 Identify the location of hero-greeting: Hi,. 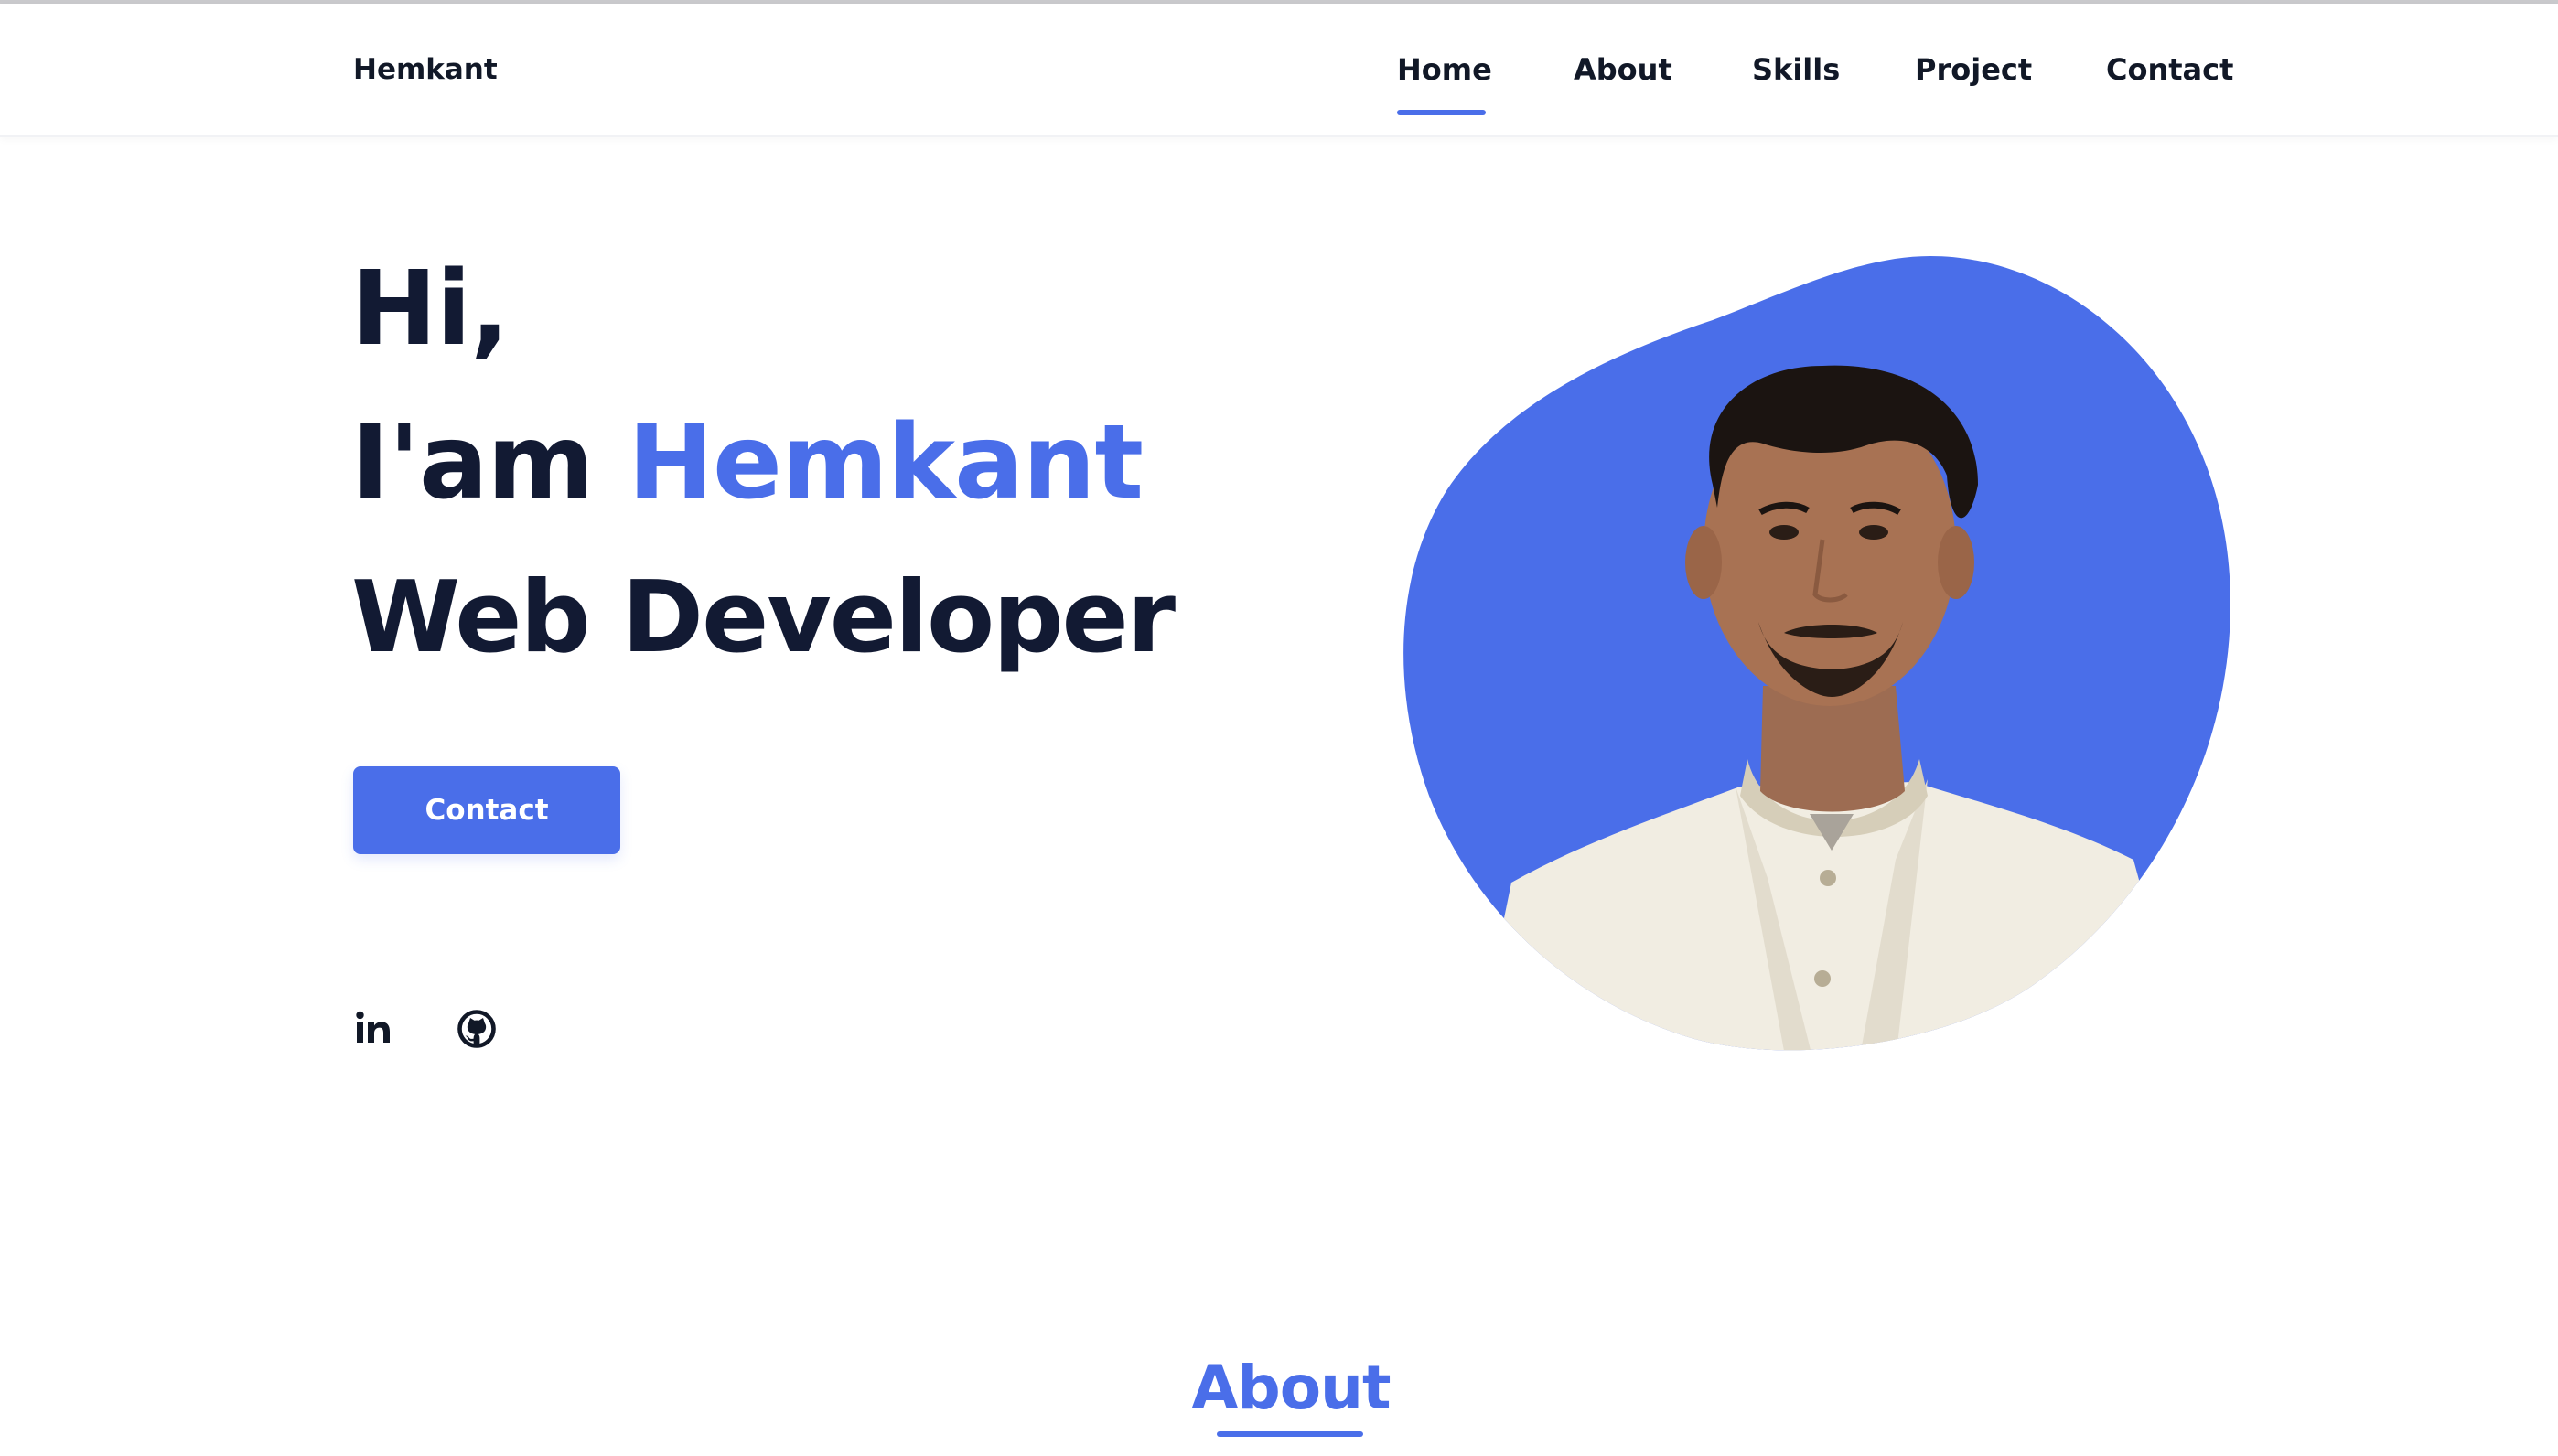
(430, 309).